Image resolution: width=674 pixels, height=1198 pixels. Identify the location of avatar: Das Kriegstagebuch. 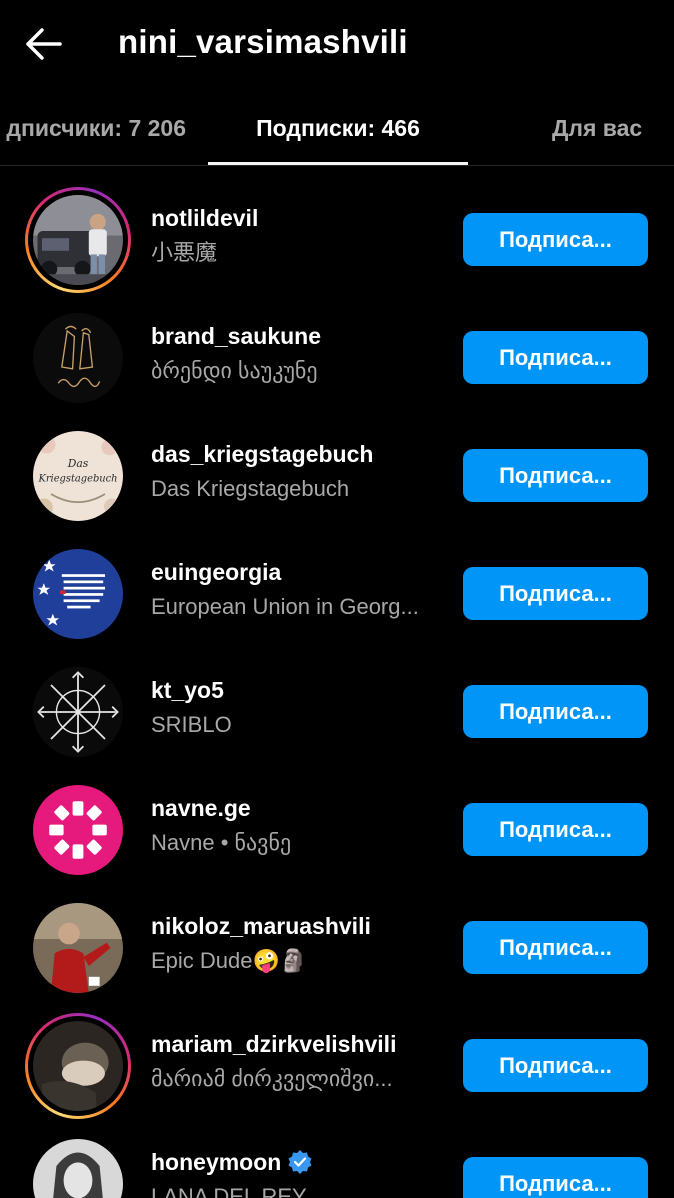
(78, 476).